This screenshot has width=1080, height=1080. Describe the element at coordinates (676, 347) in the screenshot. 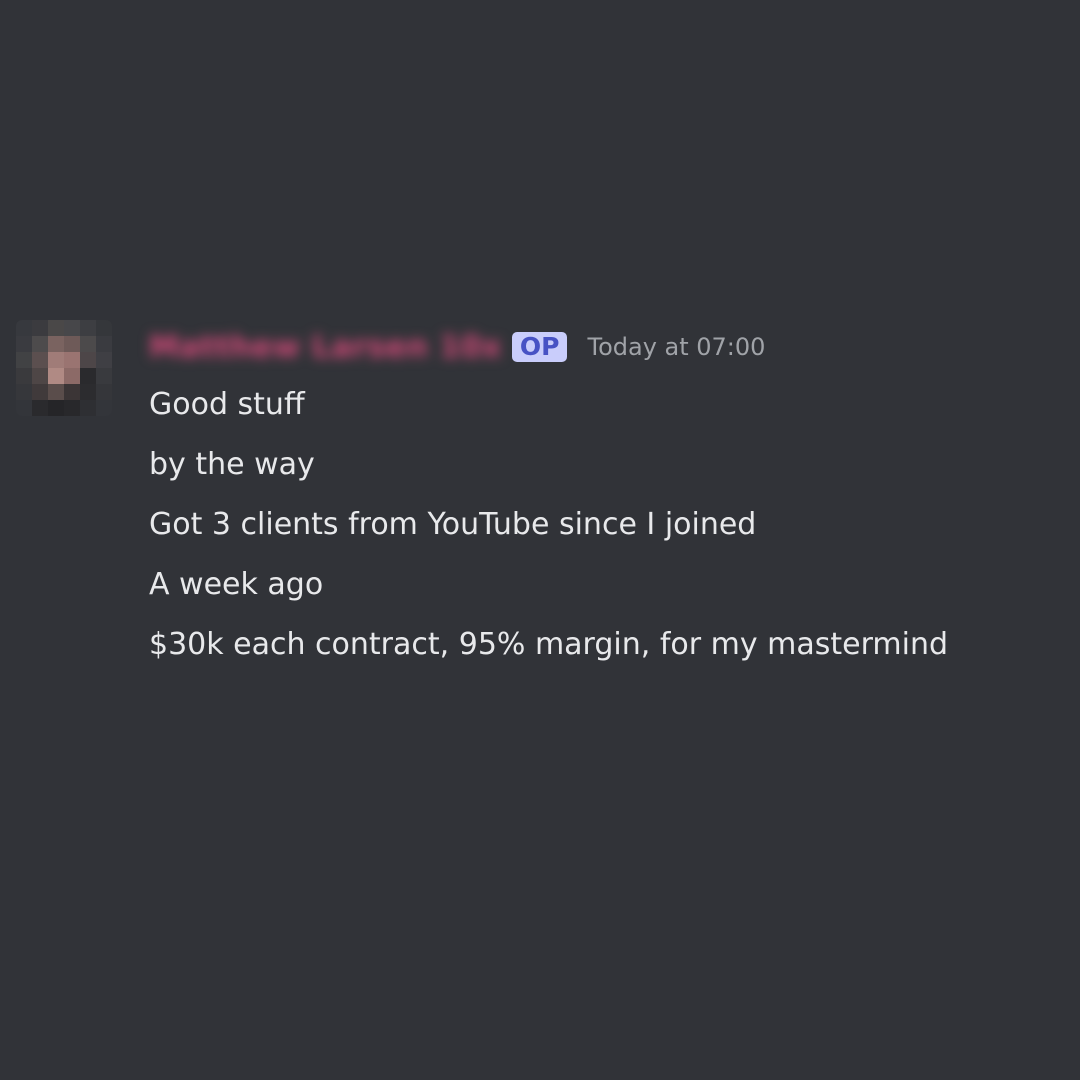

I see `timestamp: Today at 07:00` at that location.